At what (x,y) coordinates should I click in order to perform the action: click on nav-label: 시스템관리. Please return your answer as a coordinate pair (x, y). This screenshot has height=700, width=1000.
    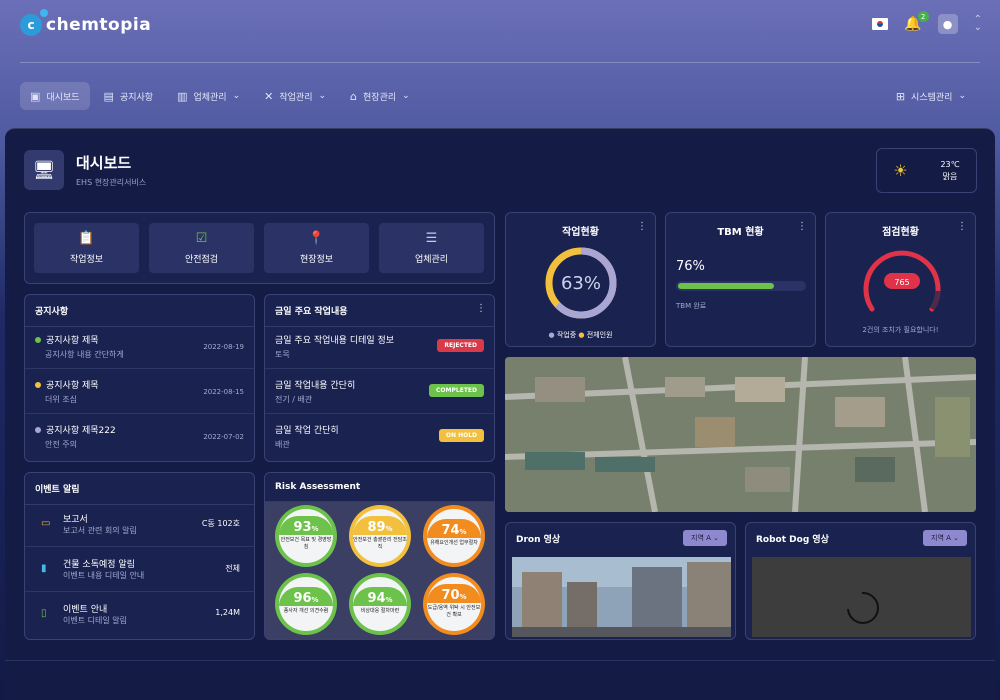
    Looking at the image, I should click on (932, 97).